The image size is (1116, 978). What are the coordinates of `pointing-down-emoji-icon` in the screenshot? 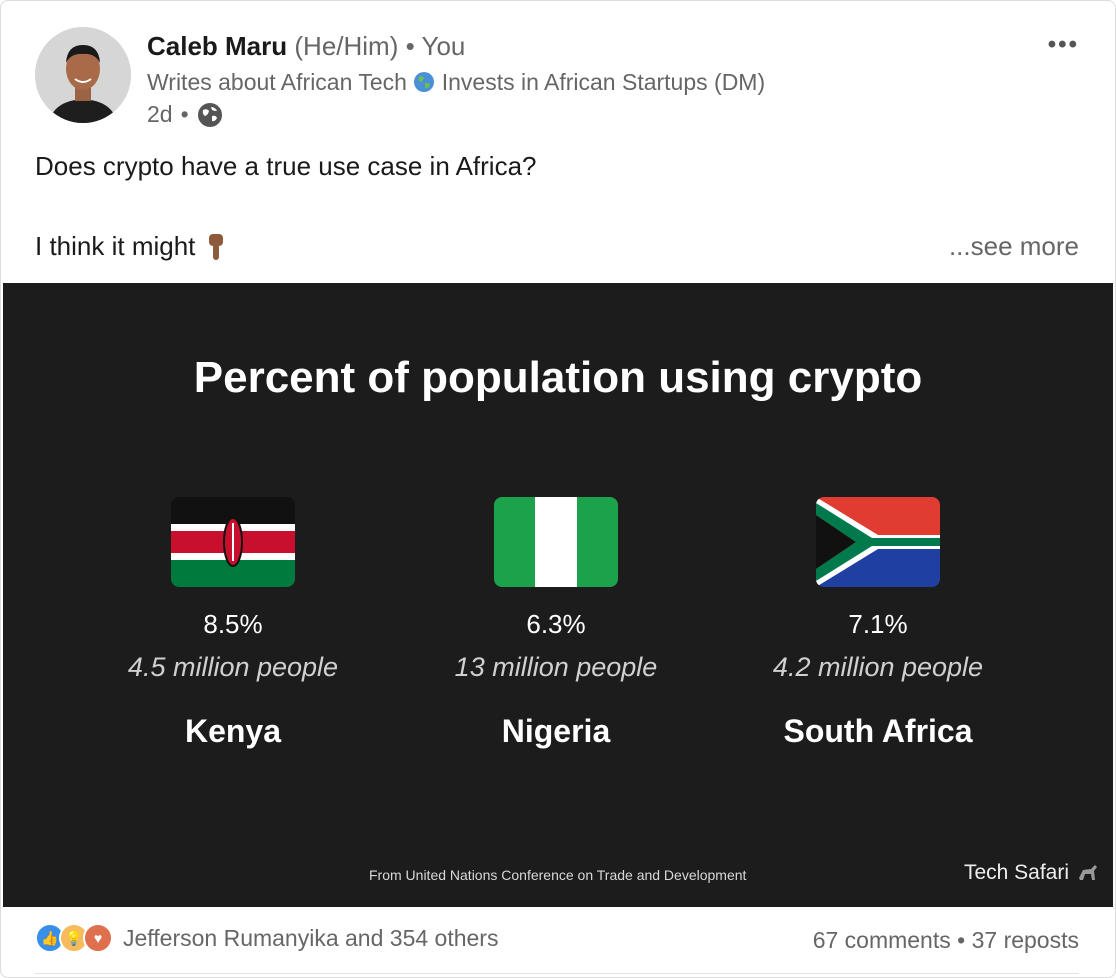 It's located at (216, 246).